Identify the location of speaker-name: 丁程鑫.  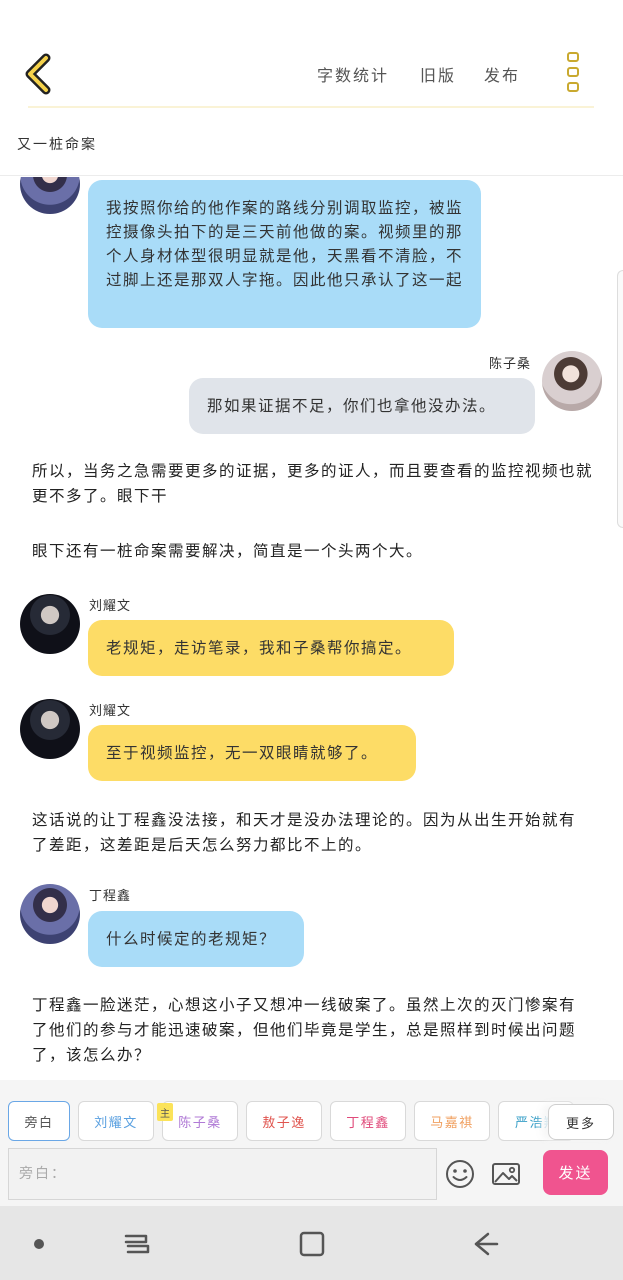
(110, 896).